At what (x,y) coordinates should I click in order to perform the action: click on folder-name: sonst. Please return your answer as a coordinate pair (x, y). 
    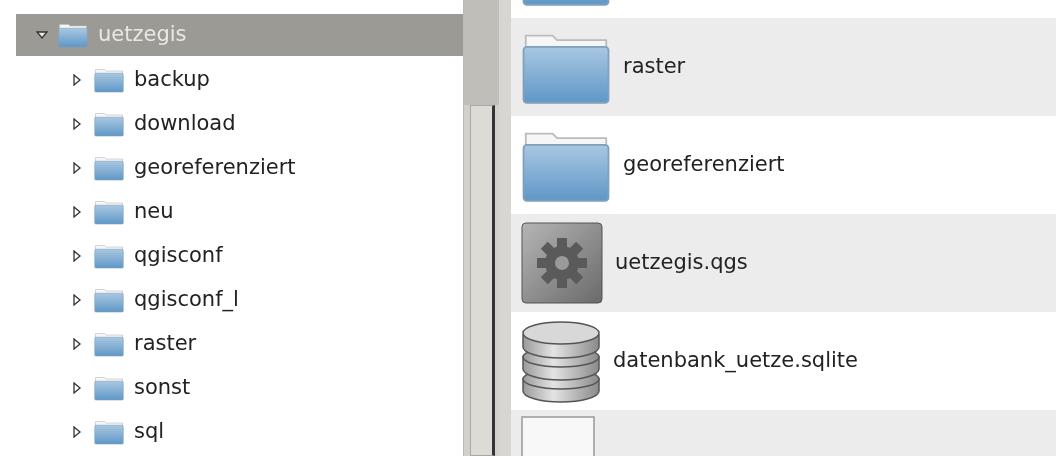
    Looking at the image, I should click on (162, 388).